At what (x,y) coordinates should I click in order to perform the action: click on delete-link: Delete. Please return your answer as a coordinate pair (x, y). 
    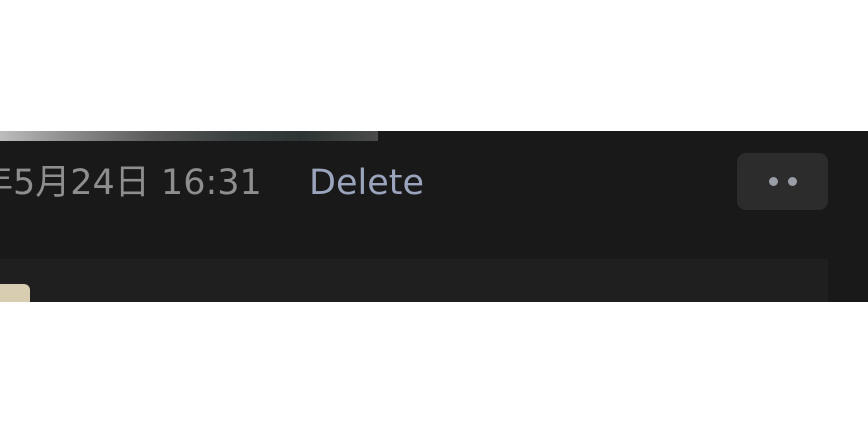
    Looking at the image, I should click on (366, 183).